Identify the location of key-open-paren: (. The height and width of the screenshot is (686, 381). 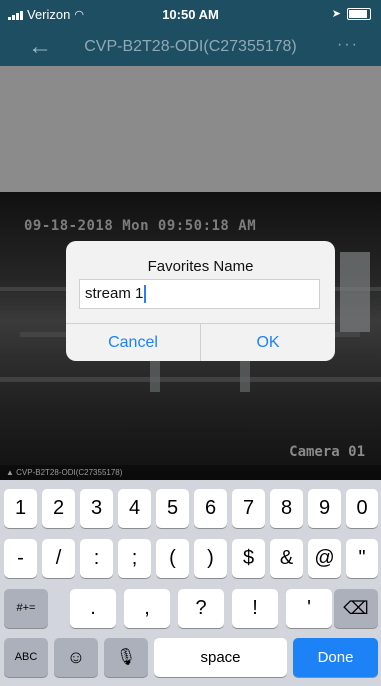
(172, 558).